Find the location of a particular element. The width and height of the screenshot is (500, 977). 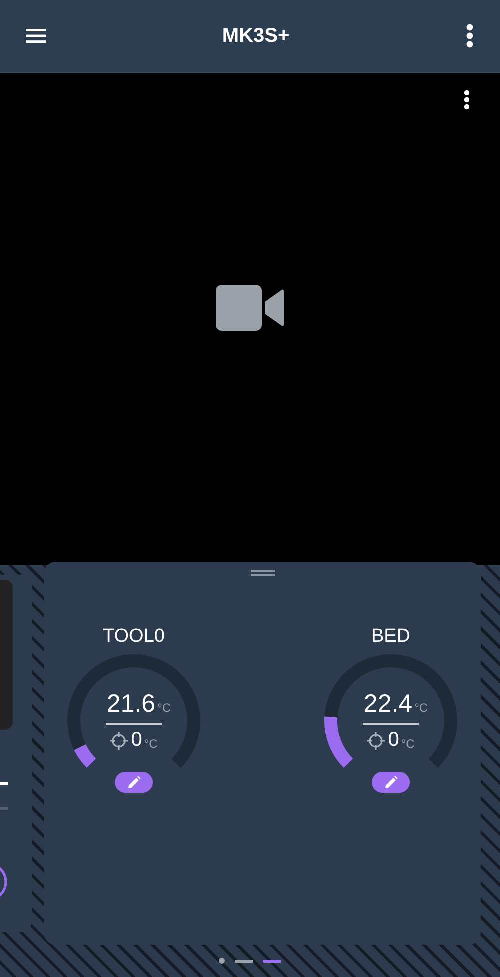

current-temperature: 21.6 is located at coordinates (131, 704).